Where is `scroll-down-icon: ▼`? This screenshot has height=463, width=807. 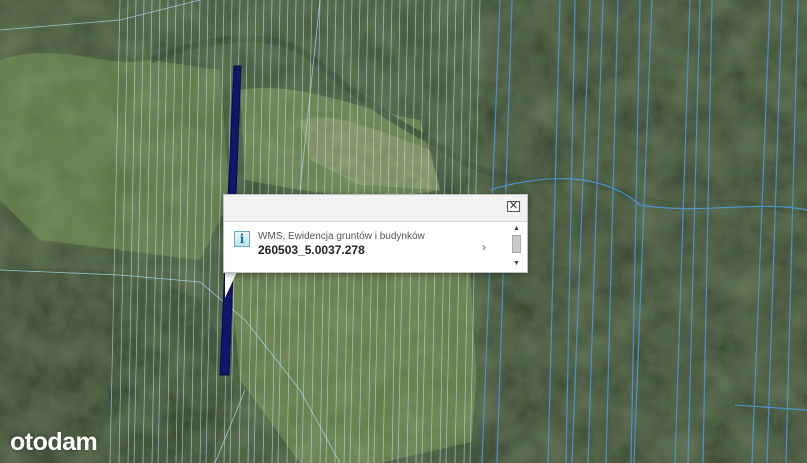 scroll-down-icon: ▼ is located at coordinates (516, 264).